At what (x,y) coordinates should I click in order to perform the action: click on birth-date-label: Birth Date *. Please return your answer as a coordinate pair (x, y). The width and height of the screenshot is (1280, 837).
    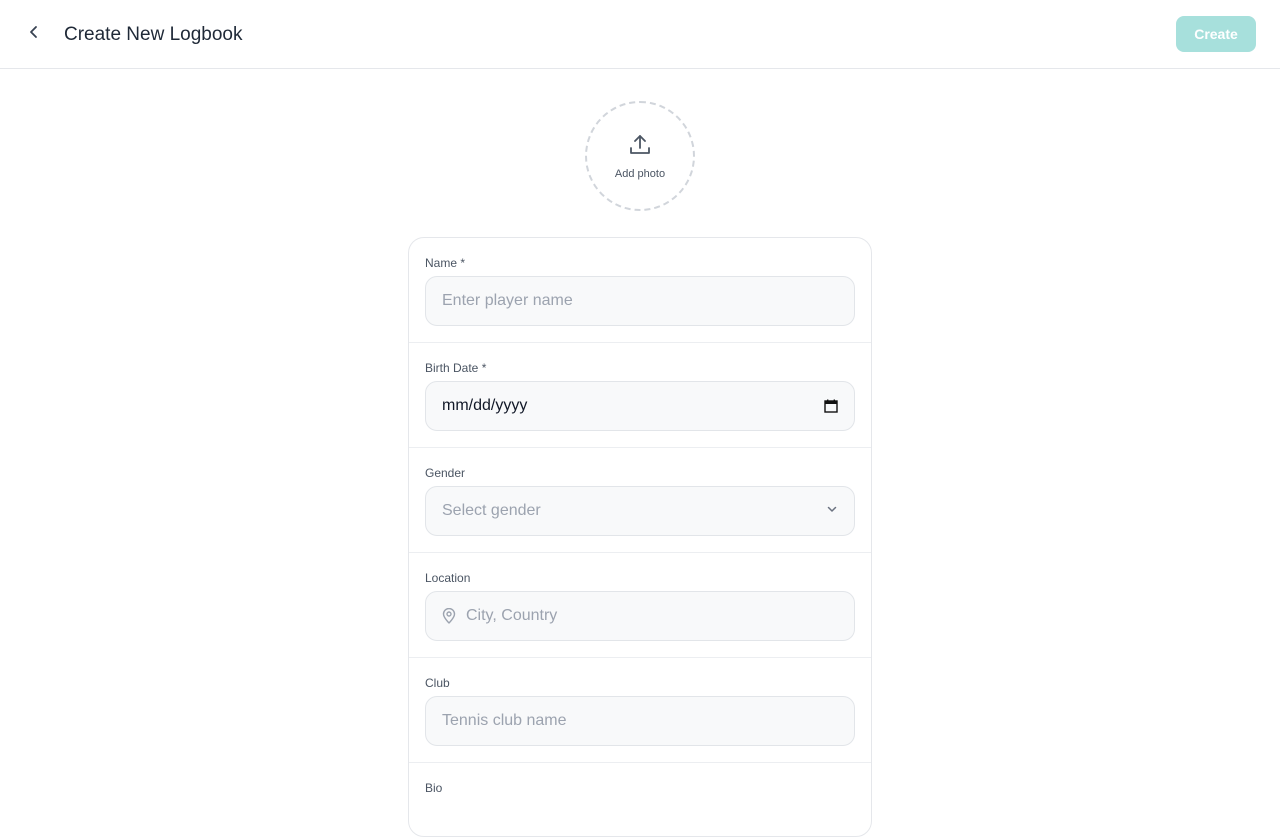
    Looking at the image, I should click on (456, 368).